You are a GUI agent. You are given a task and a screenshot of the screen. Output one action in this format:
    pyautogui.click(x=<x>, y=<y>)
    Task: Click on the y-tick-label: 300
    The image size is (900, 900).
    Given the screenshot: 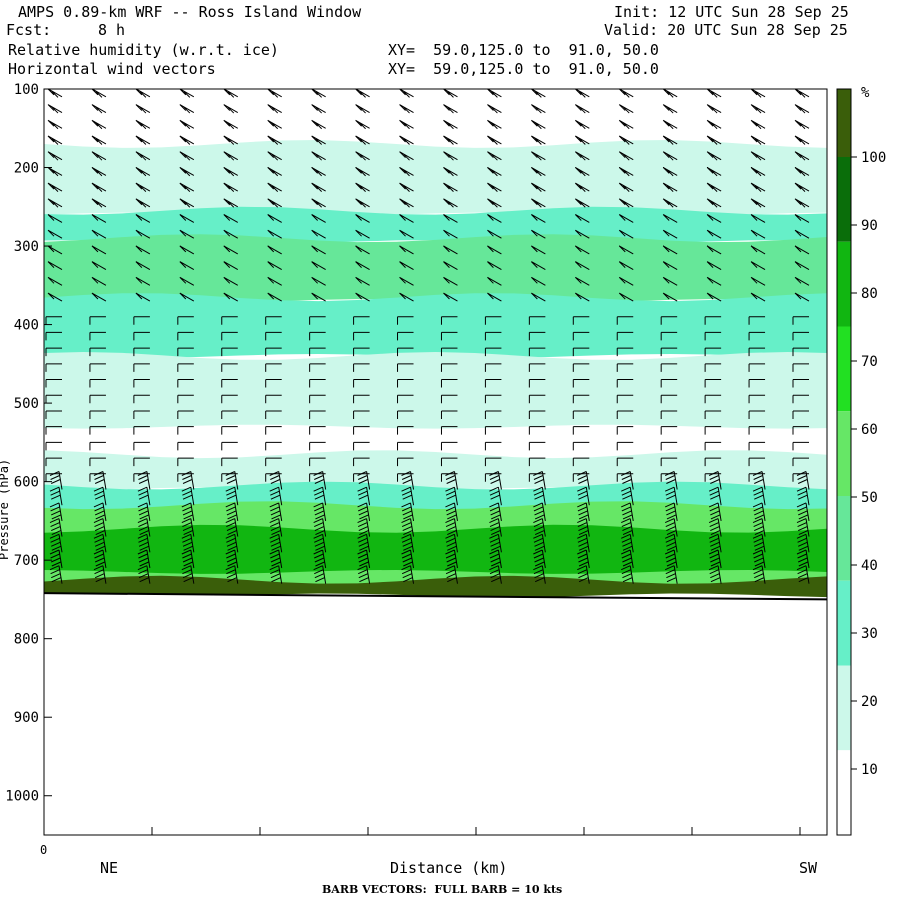 What is the action you would take?
    pyautogui.click(x=26, y=247)
    